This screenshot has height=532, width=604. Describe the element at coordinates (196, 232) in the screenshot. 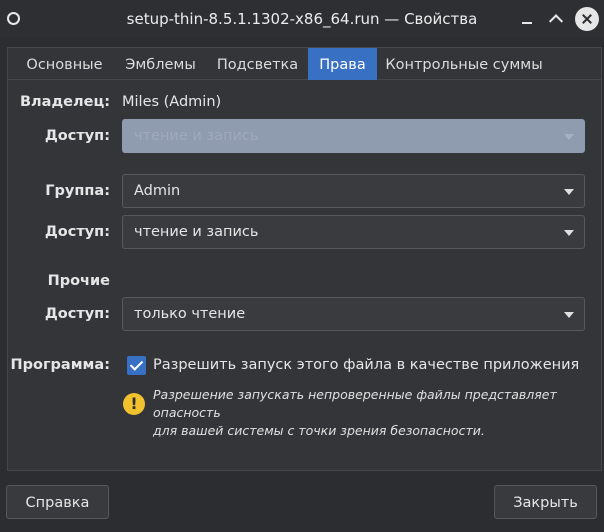

I see `group-access-value: чтение и запись` at that location.